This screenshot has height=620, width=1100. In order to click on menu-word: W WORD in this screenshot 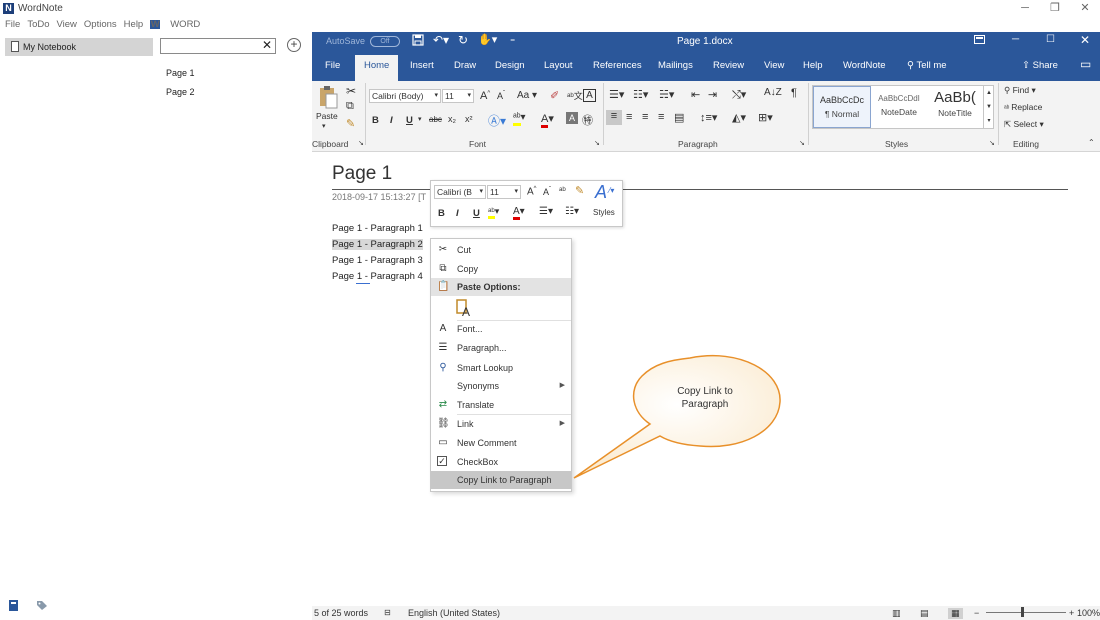, I will do `click(178, 24)`.